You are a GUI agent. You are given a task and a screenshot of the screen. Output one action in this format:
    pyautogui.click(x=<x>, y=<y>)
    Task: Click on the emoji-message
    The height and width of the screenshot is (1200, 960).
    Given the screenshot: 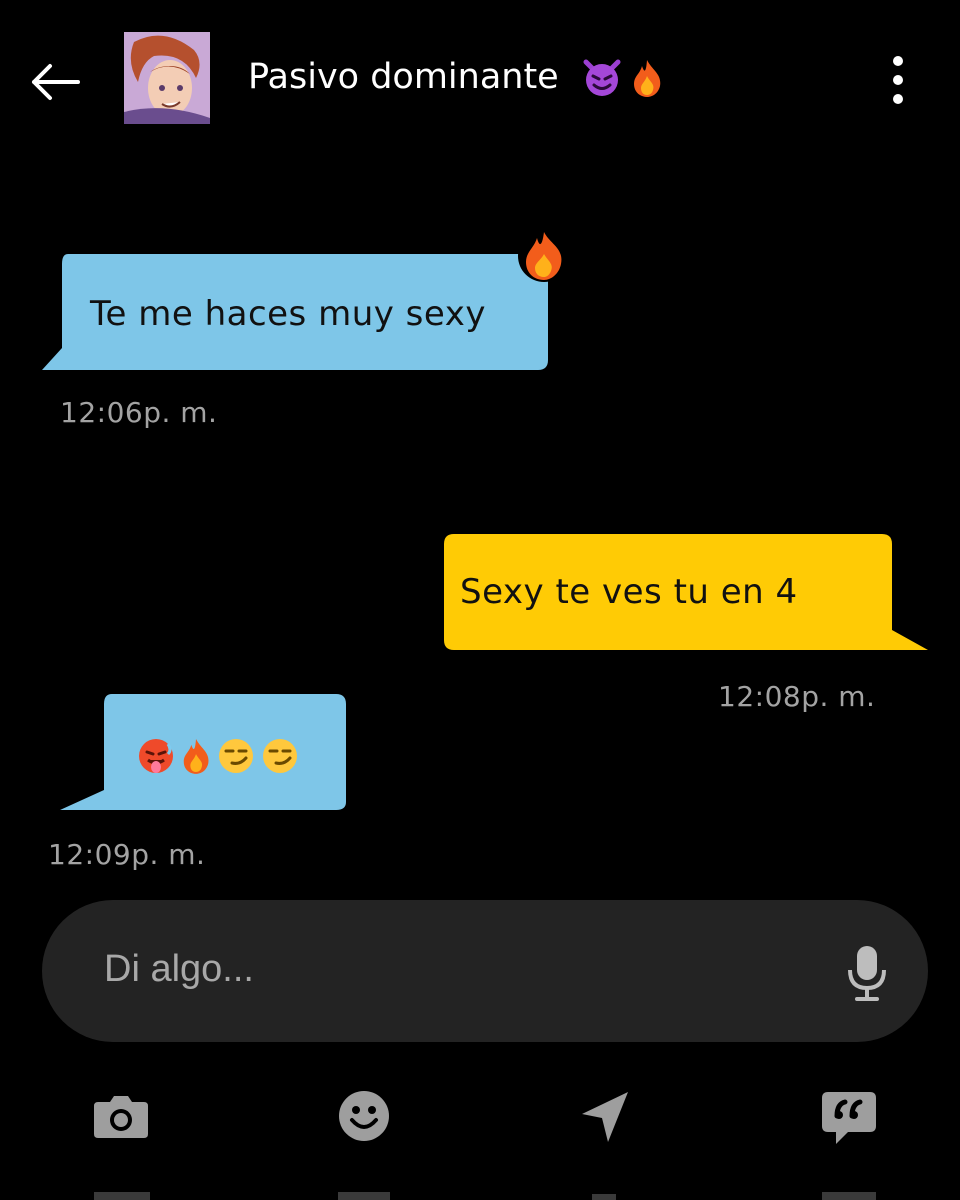 What is the action you would take?
    pyautogui.click(x=218, y=756)
    